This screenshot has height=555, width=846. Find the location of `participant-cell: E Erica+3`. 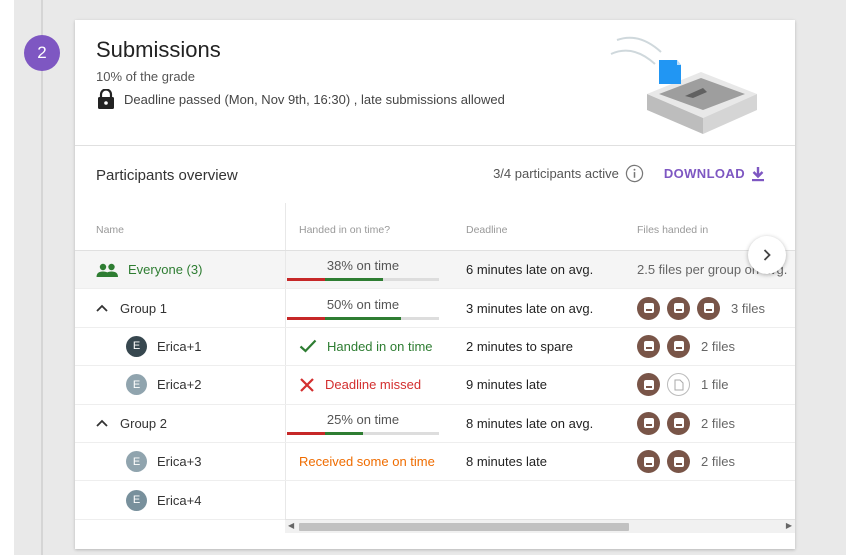

participant-cell: E Erica+3 is located at coordinates (188, 461).